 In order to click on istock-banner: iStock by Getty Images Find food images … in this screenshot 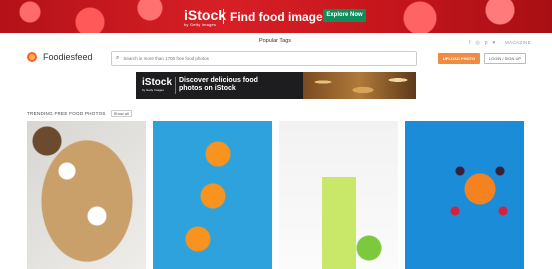, I will do `click(276, 16)`.